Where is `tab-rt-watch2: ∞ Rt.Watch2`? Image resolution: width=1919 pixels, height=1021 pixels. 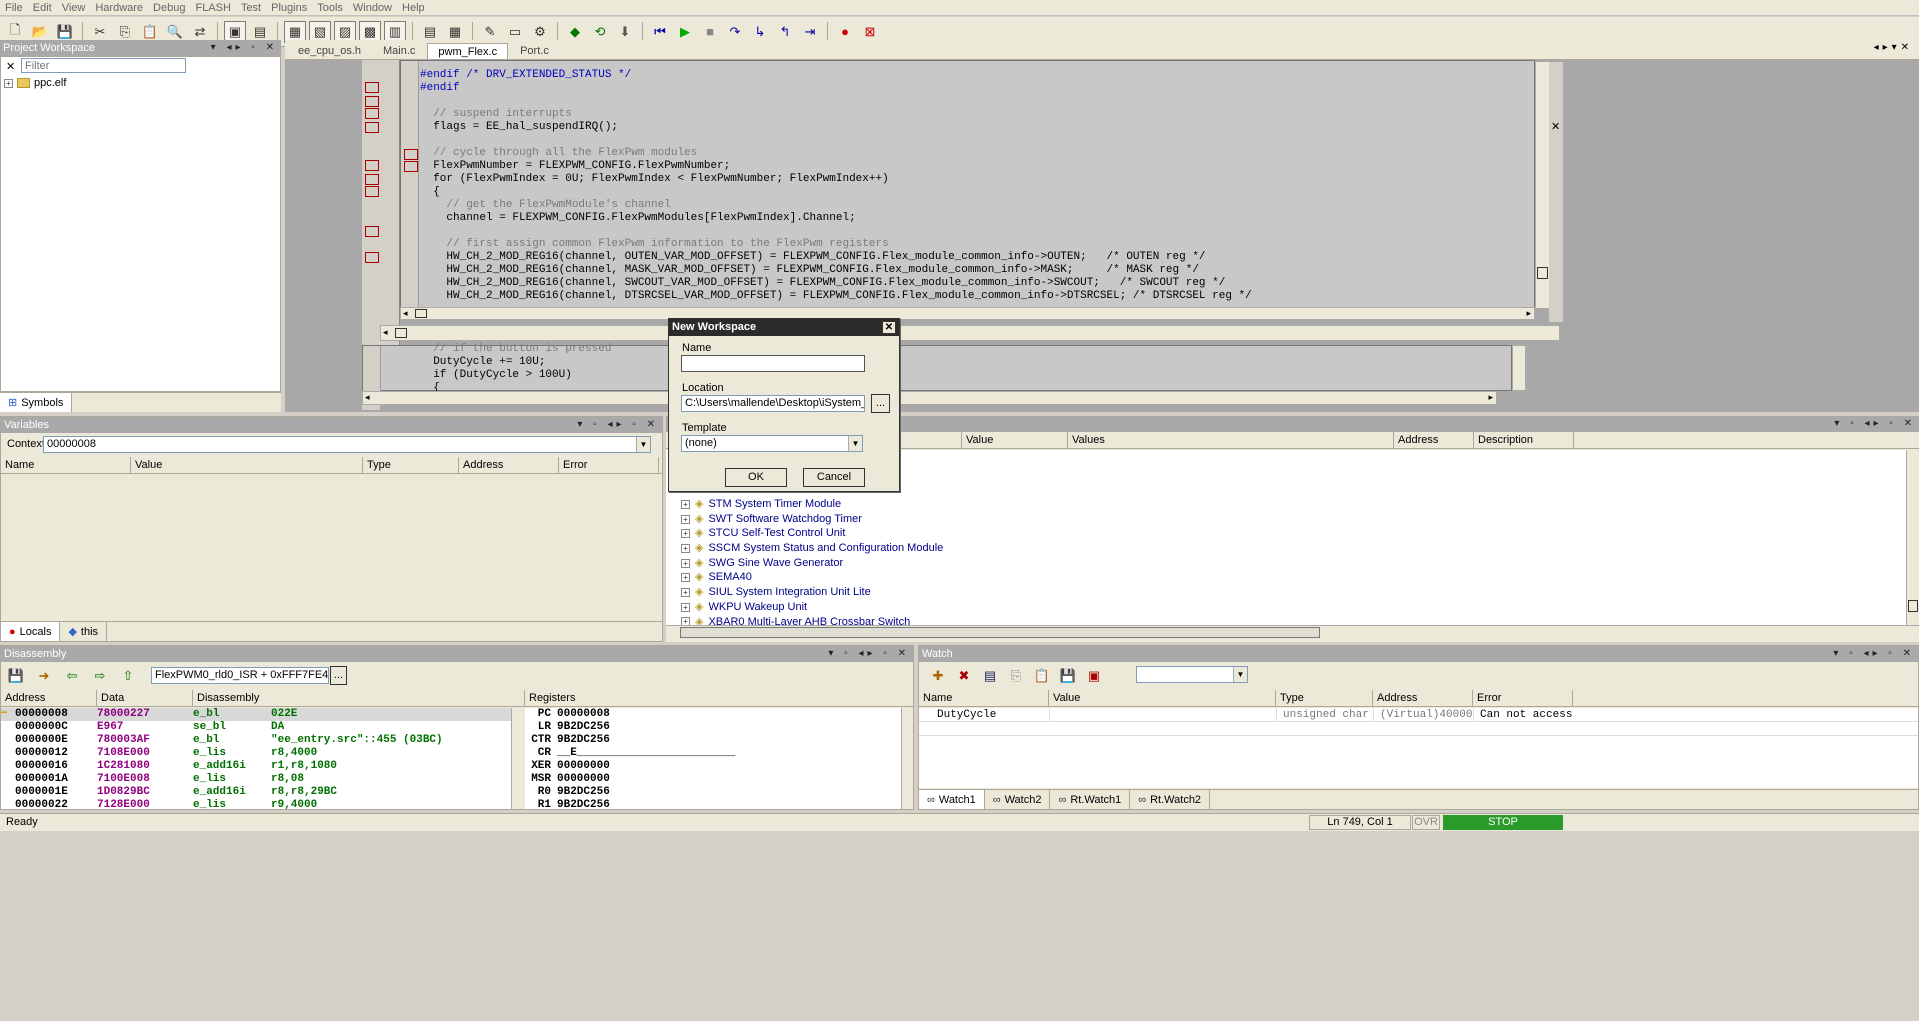
tab-rt-watch2: ∞ Rt.Watch2 is located at coordinates (1170, 799).